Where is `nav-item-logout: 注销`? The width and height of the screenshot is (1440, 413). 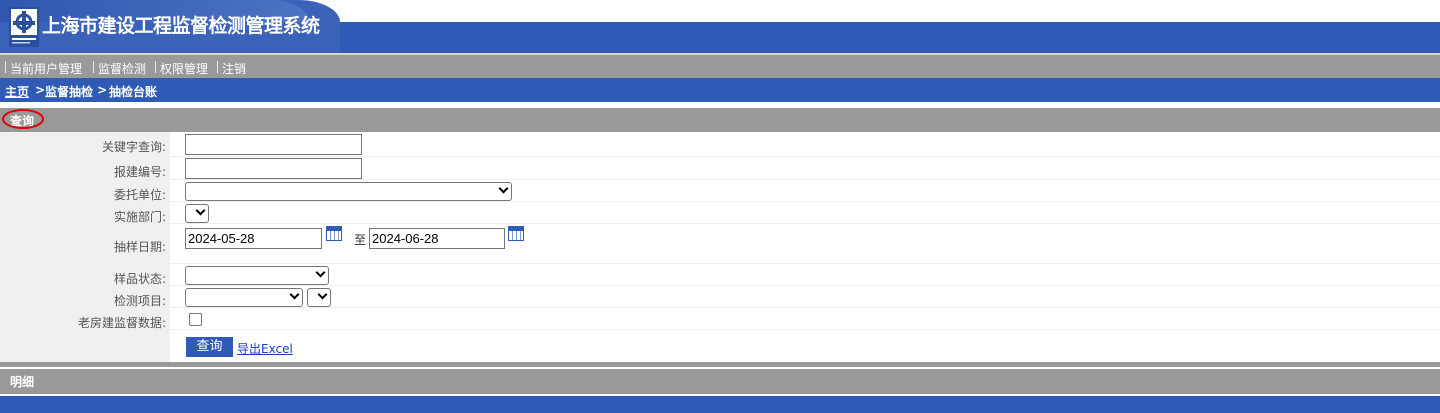
nav-item-logout: 注销 is located at coordinates (231, 68).